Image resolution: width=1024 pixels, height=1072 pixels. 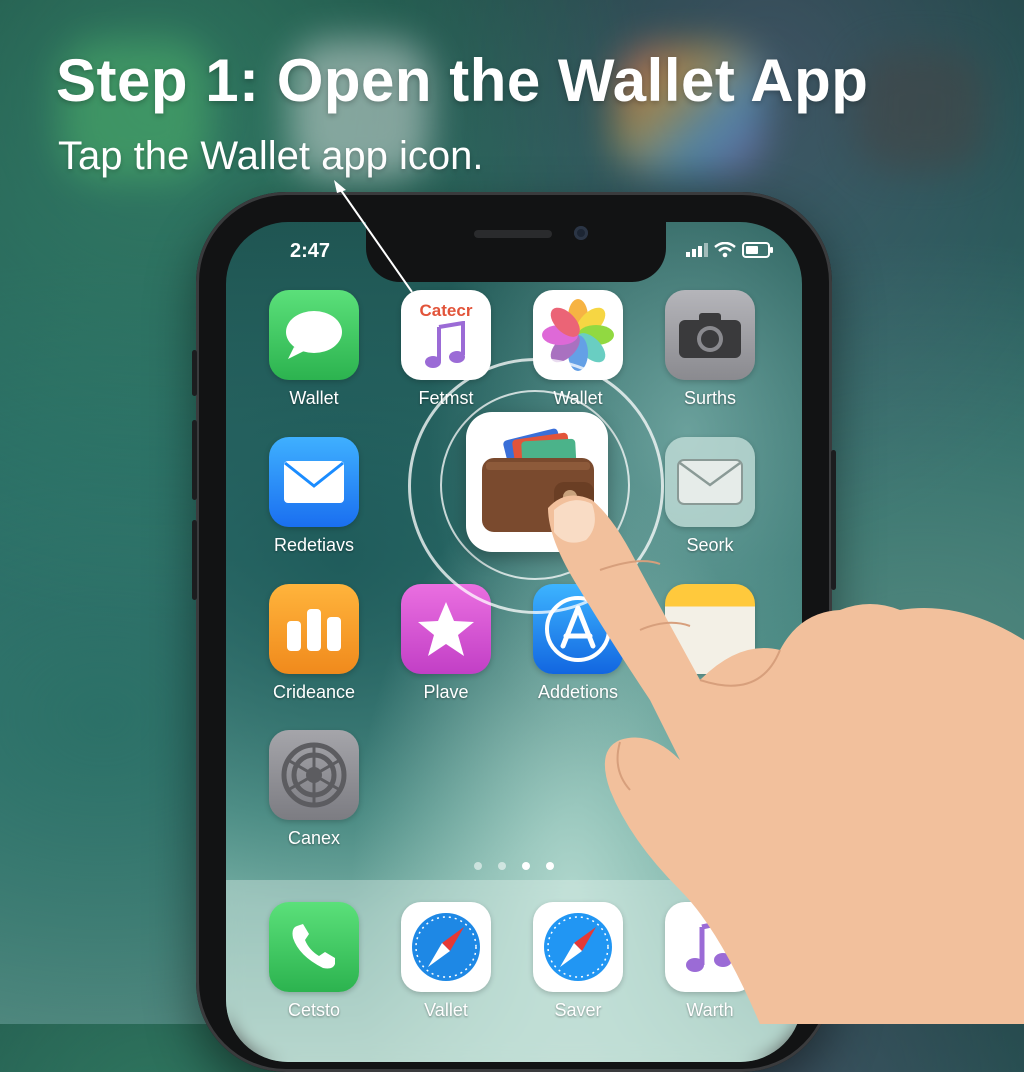 What do you see at coordinates (373, 236) in the screenshot?
I see `pointer-arrow` at bounding box center [373, 236].